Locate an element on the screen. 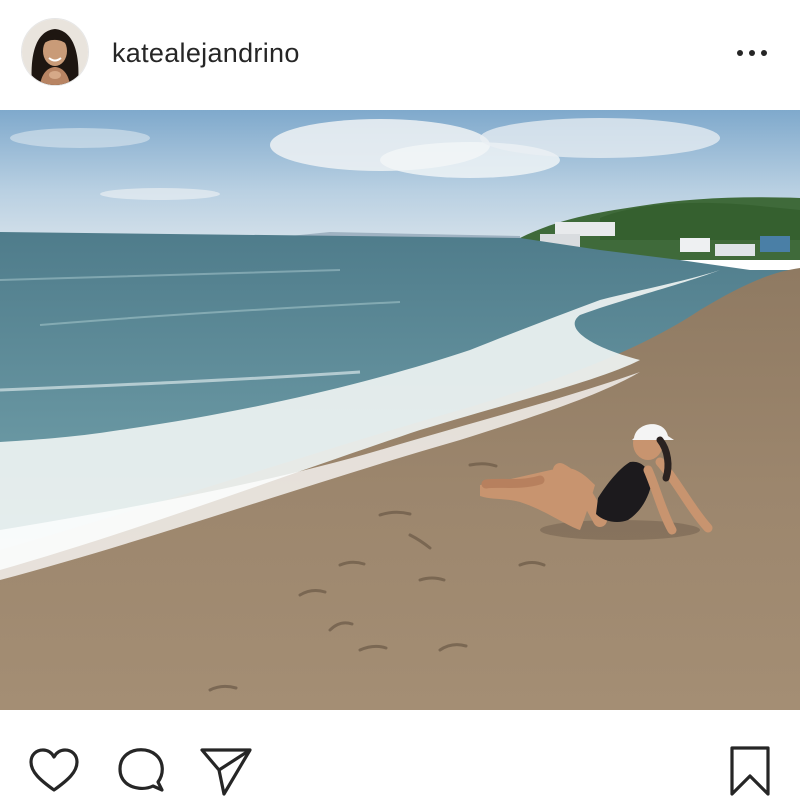  avatar is located at coordinates (55, 52).